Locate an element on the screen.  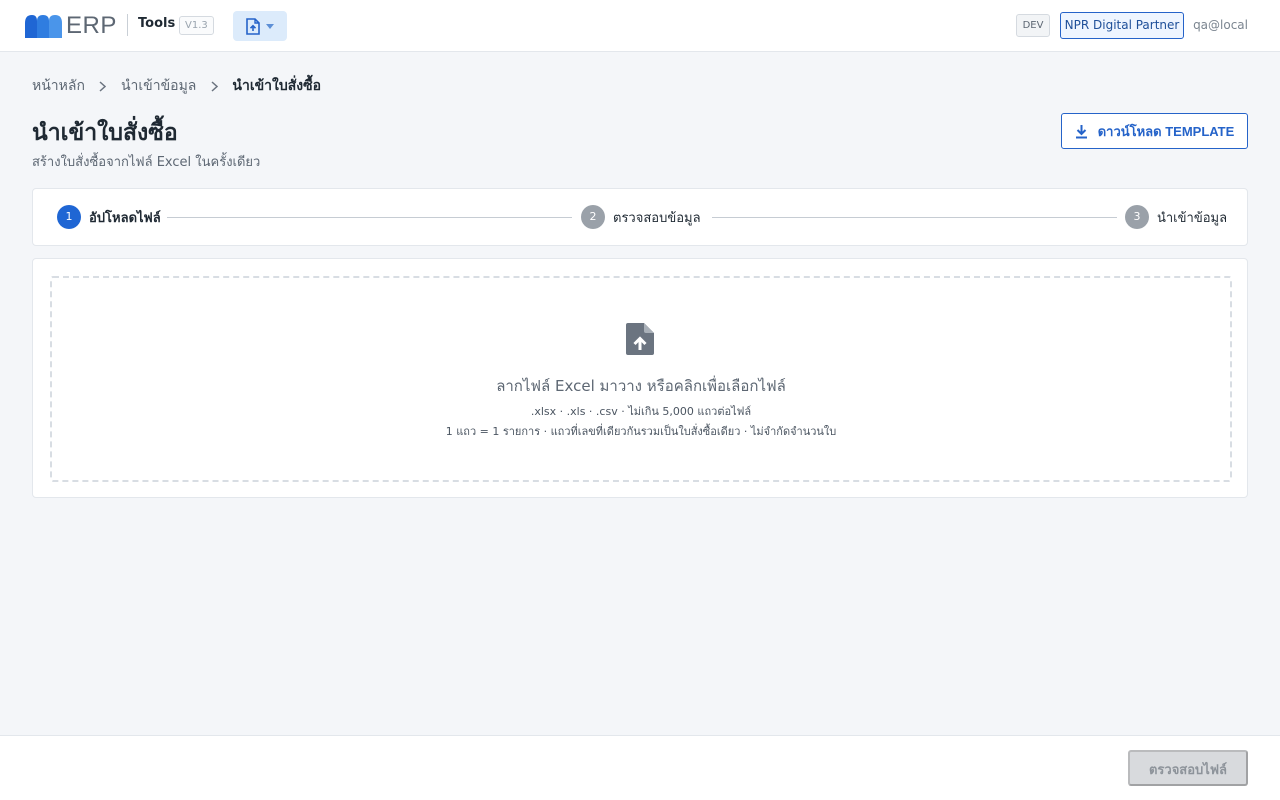
step-upload: 1 อัปโหลดไฟล์ is located at coordinates (109, 217).